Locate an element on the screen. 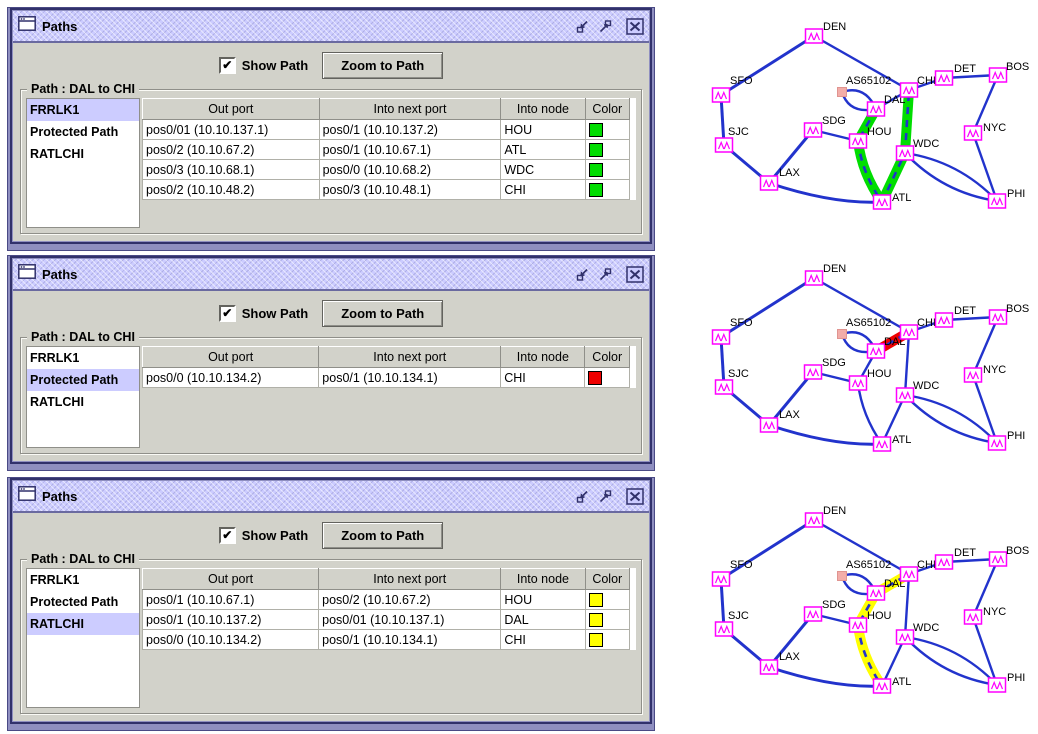 The height and width of the screenshot is (734, 1038). highlighted-path-band is located at coordinates (870, 171).